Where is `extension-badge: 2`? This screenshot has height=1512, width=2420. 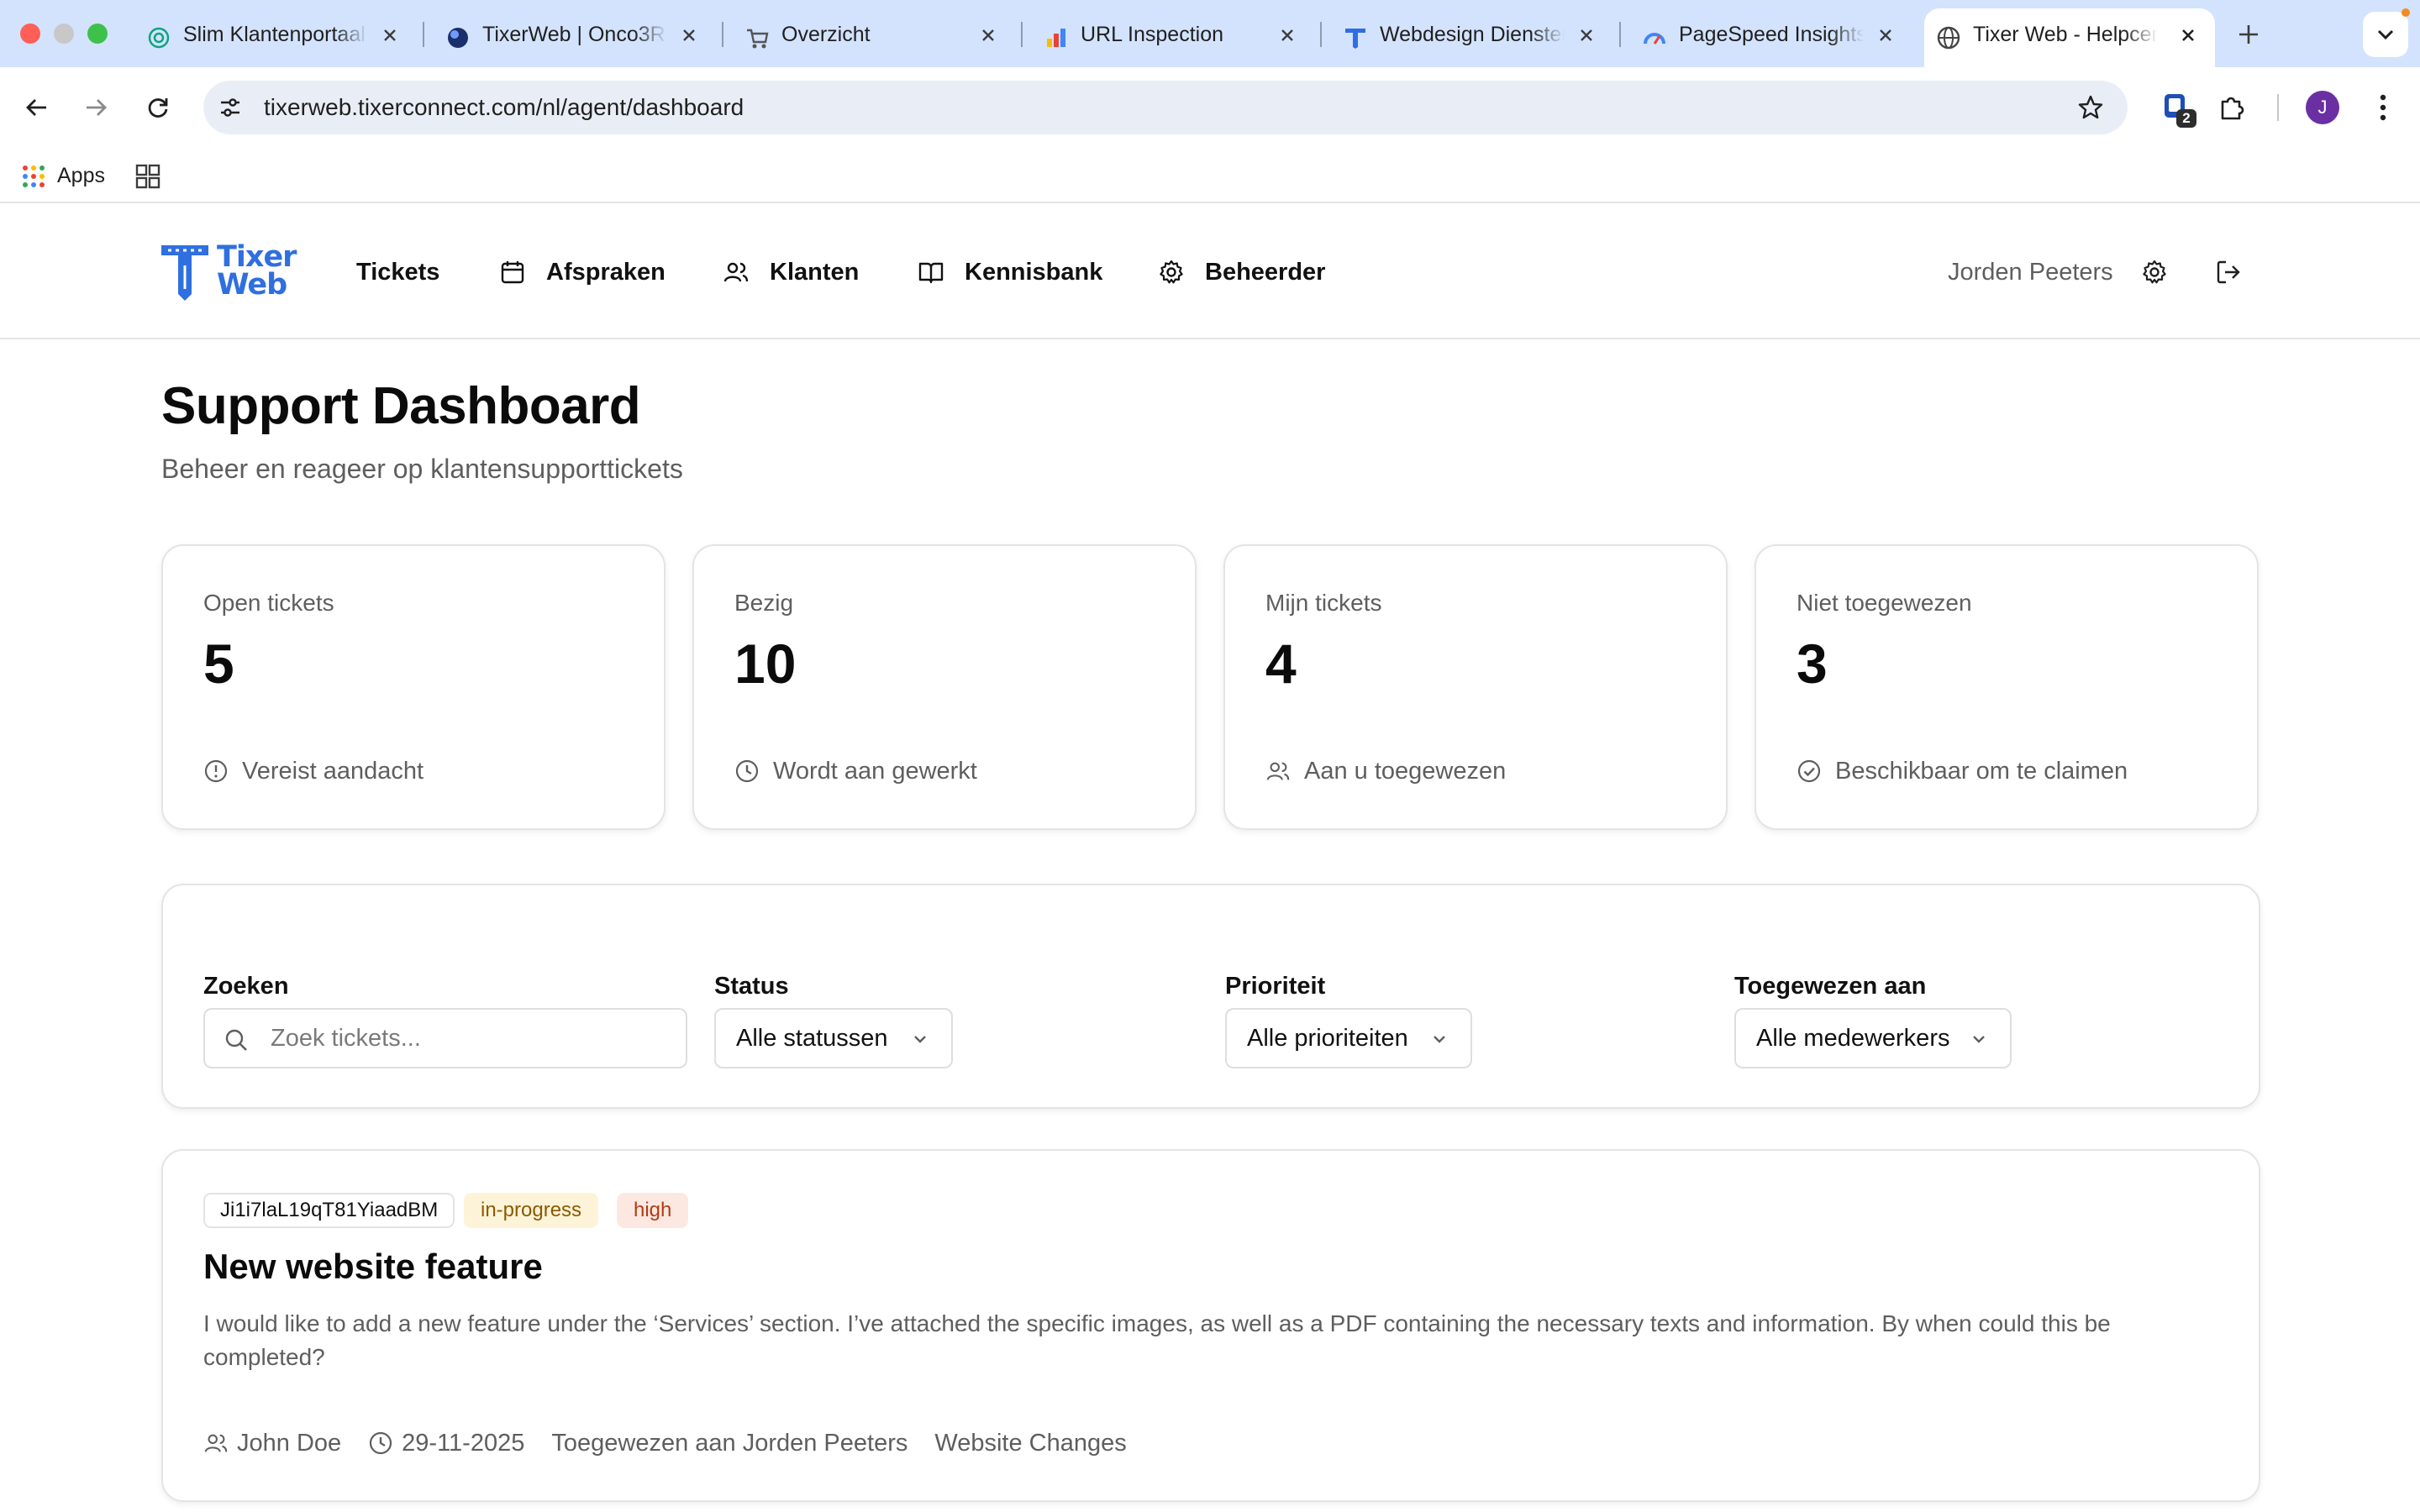
extension-badge: 2 is located at coordinates (2186, 118).